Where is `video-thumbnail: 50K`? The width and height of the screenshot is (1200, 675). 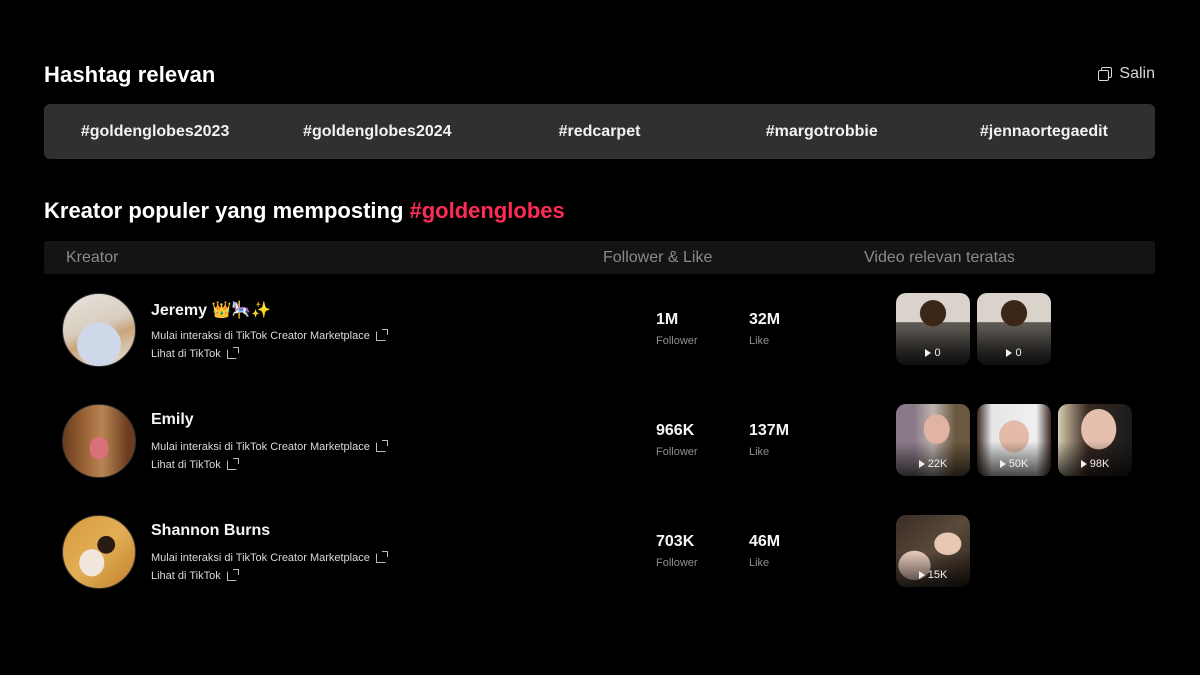 video-thumbnail: 50K is located at coordinates (1014, 440).